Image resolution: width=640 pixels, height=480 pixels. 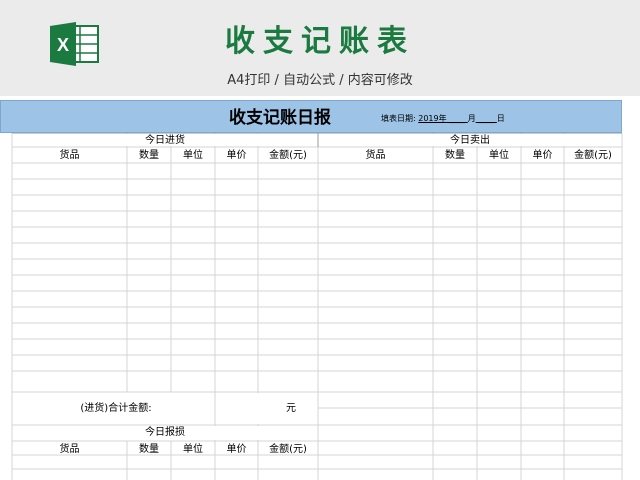 What do you see at coordinates (398, 118) in the screenshot?
I see `fill-date-label: 填表日期:` at bounding box center [398, 118].